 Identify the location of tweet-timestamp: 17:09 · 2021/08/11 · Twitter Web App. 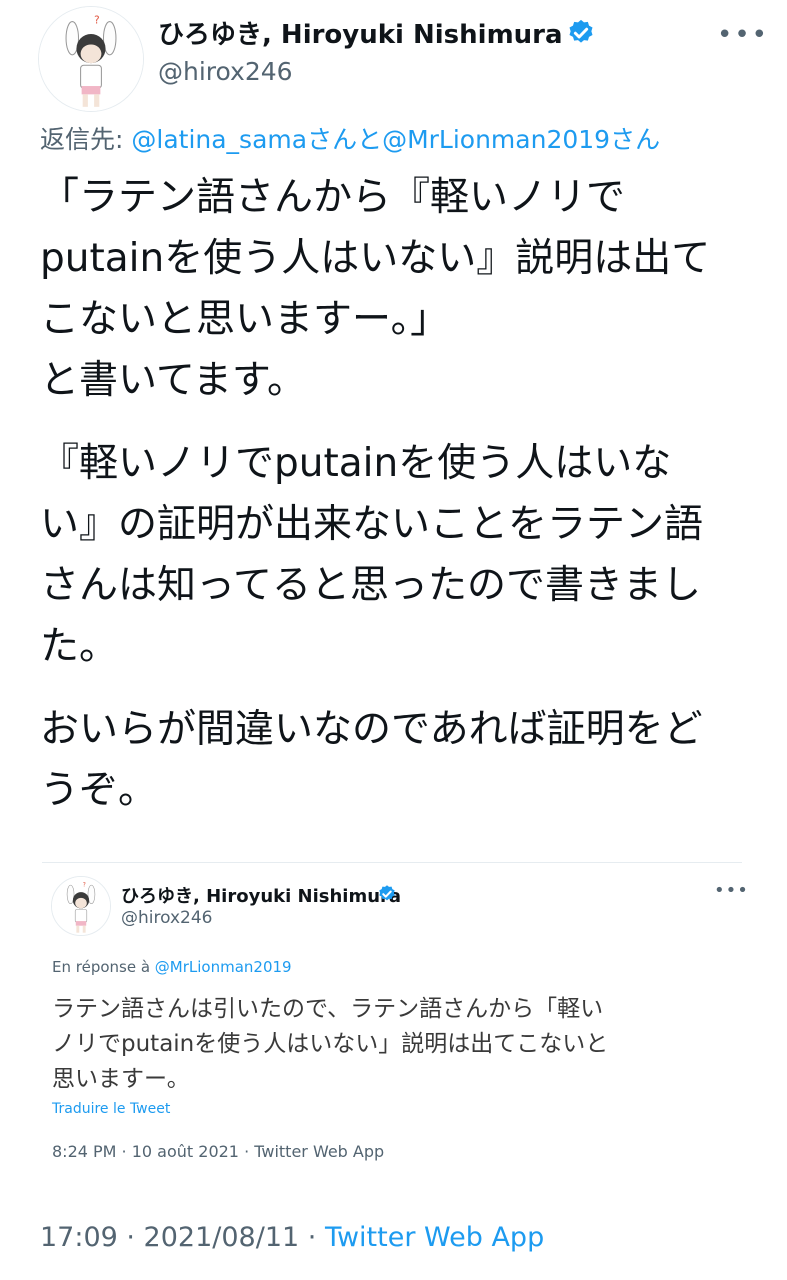
(292, 1237).